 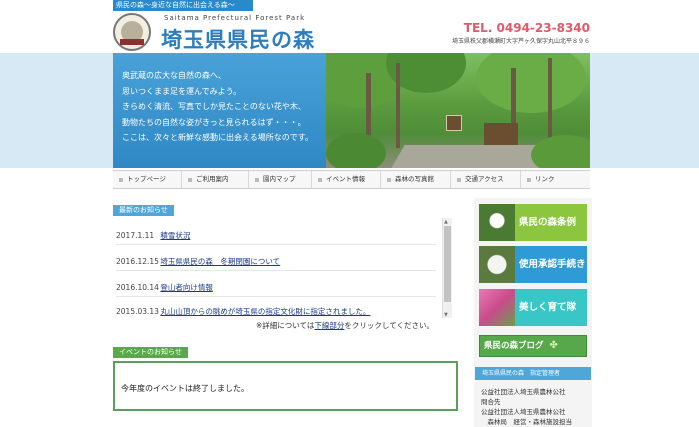 I want to click on blog-label: 県民の森ブログ, so click(x=514, y=346).